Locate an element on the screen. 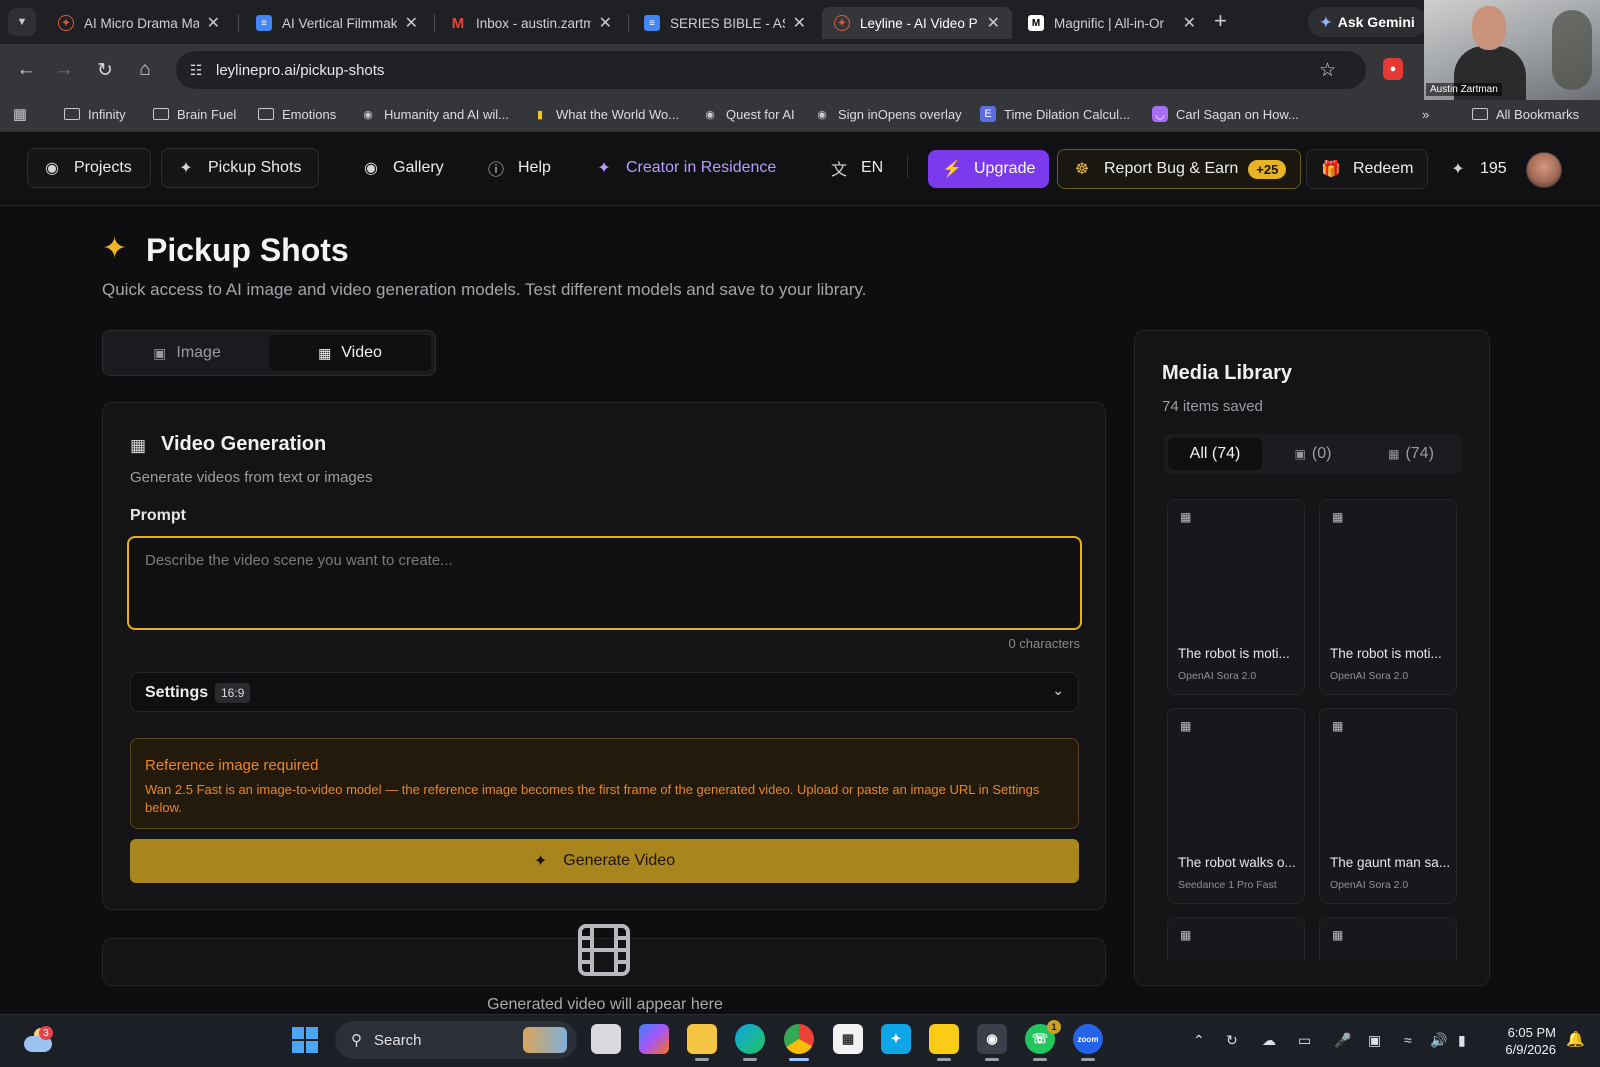 The image size is (1600, 1067). browser-tab-active: ✦ Leyline - AI Video P ✕ is located at coordinates (917, 23).